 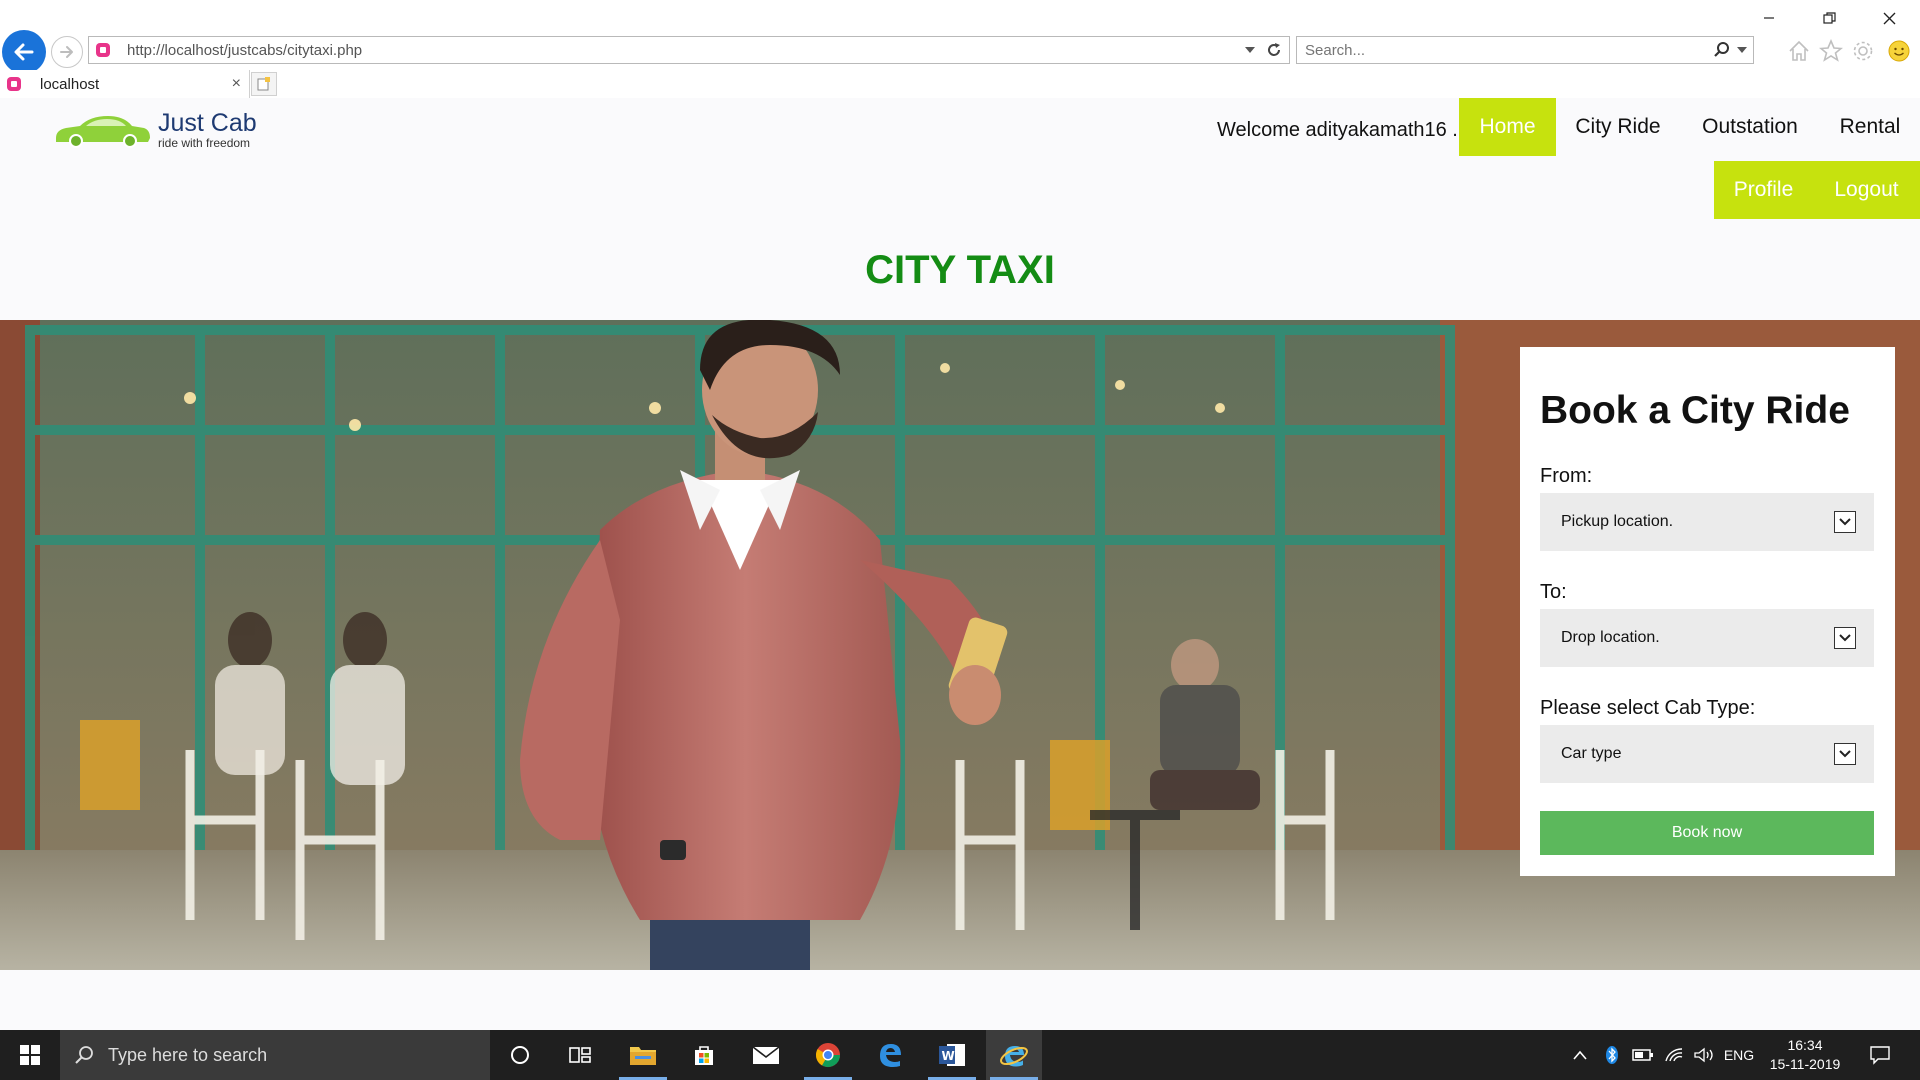 I want to click on chrome-button, so click(x=828, y=1055).